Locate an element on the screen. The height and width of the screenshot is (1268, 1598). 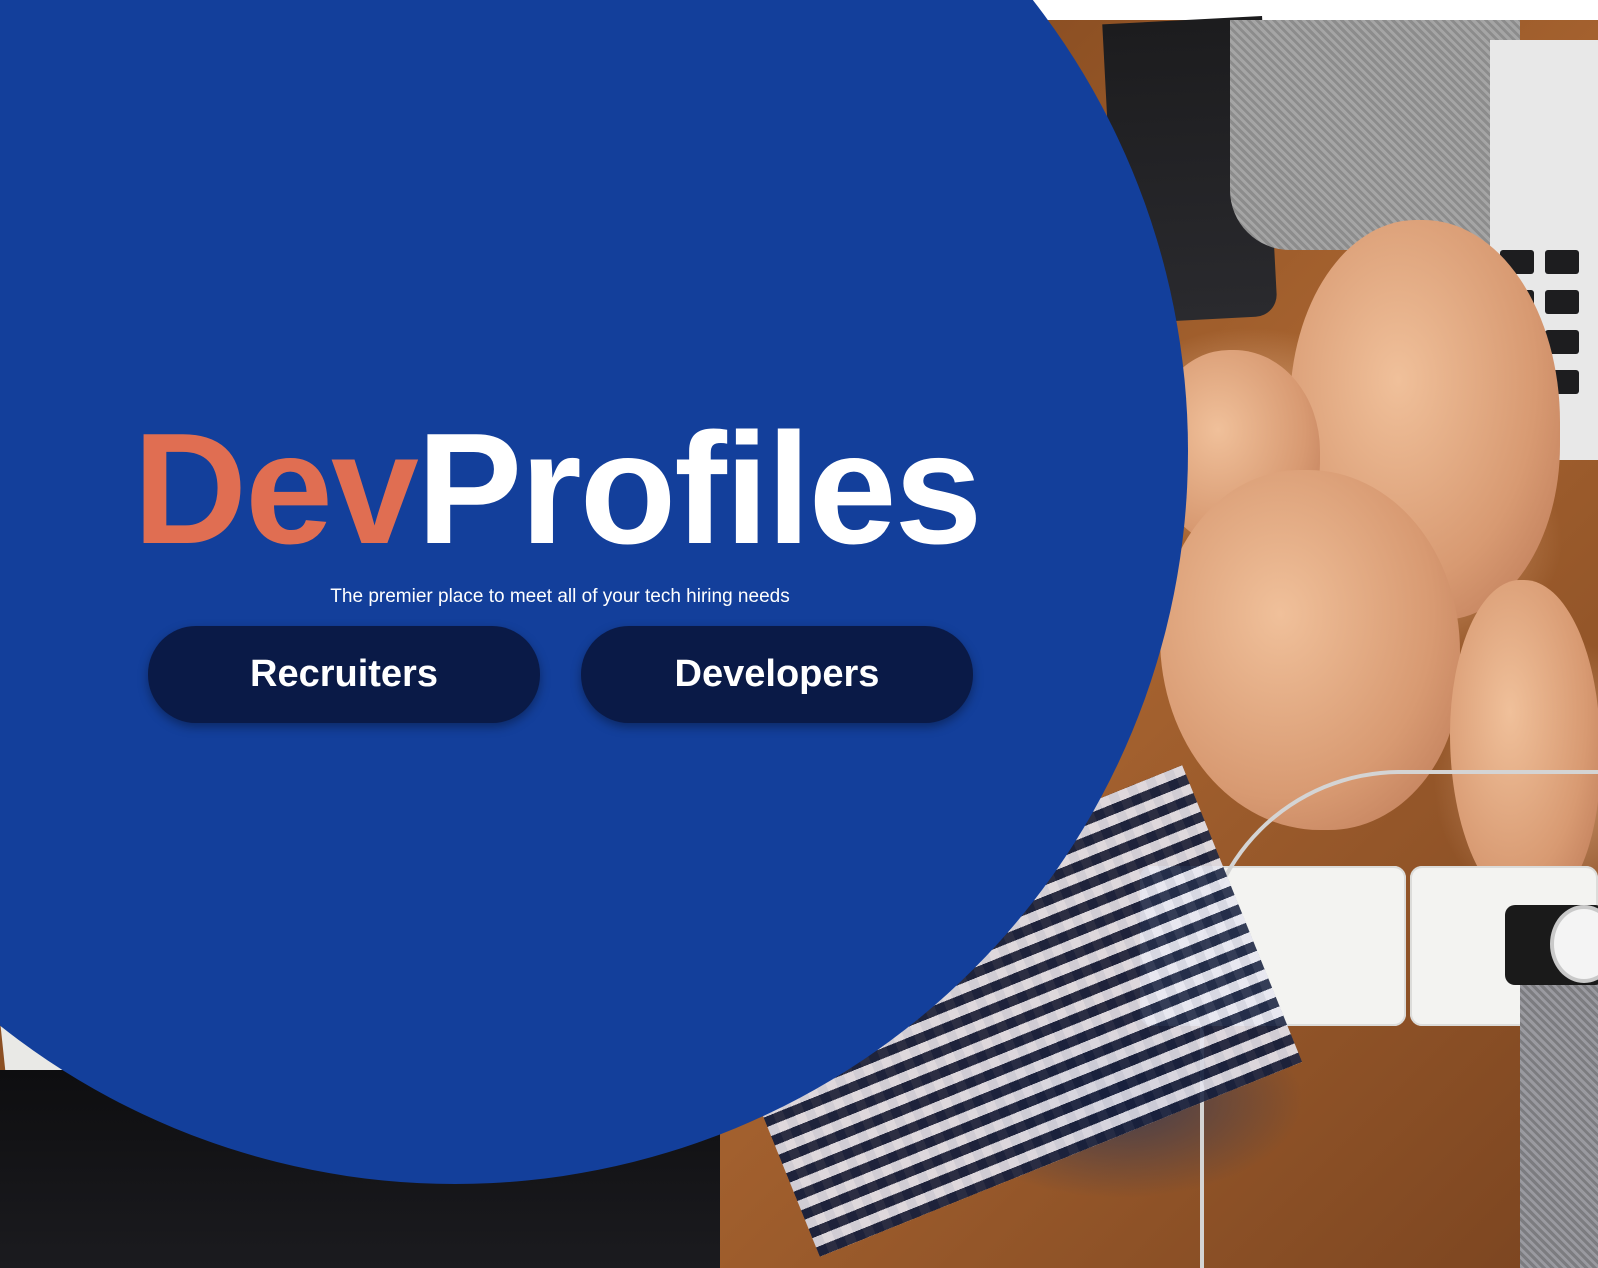
brand-logo-dev: Dev is located at coordinates (276, 489).